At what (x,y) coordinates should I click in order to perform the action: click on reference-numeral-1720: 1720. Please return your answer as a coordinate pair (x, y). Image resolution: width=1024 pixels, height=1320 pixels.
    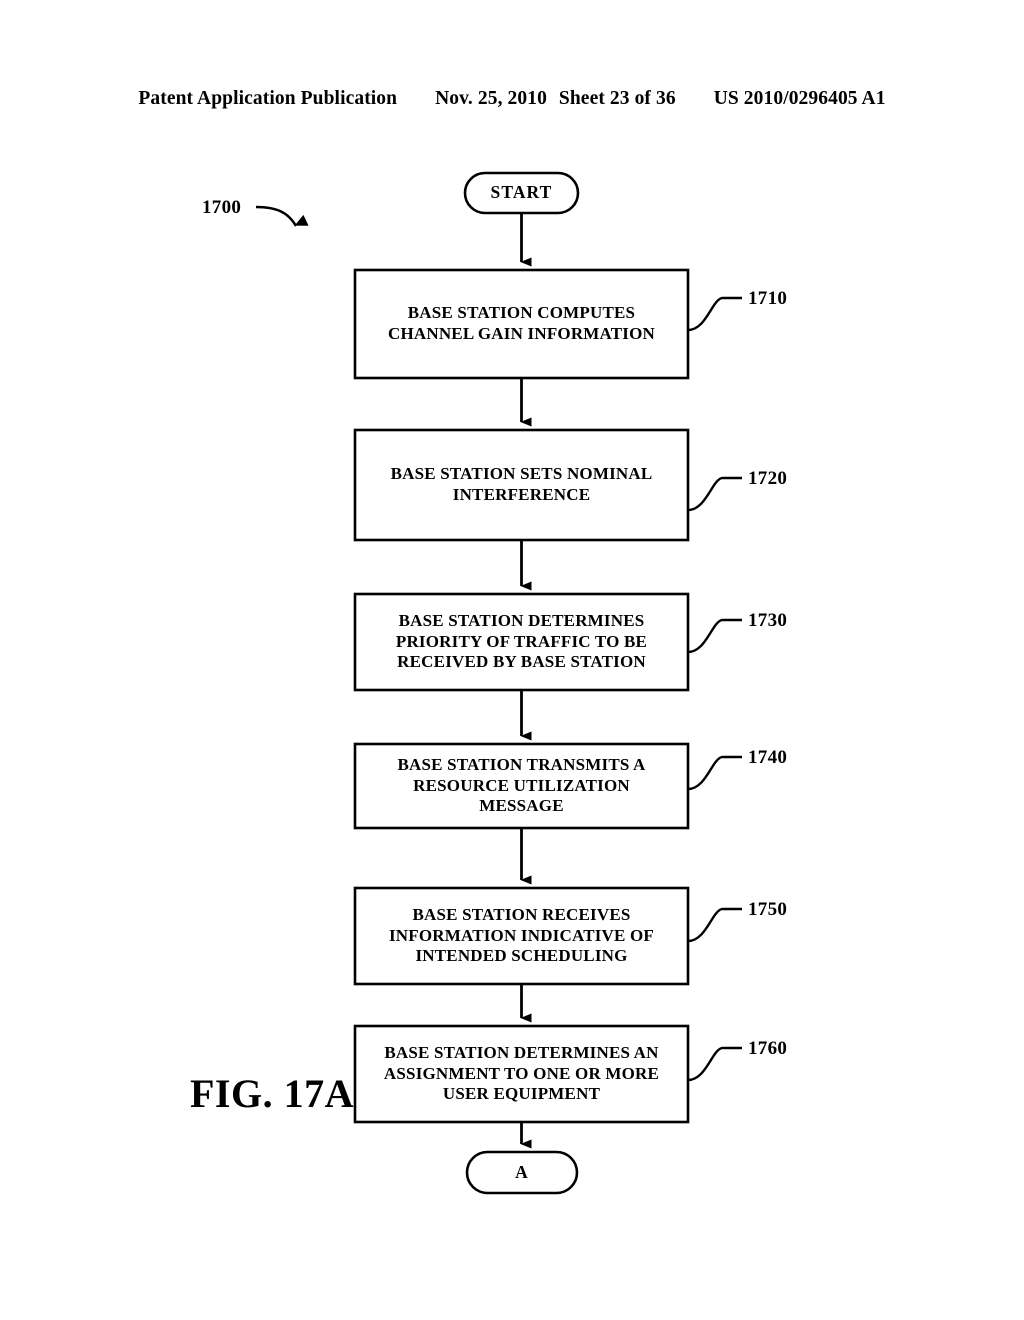
    Looking at the image, I should click on (768, 478).